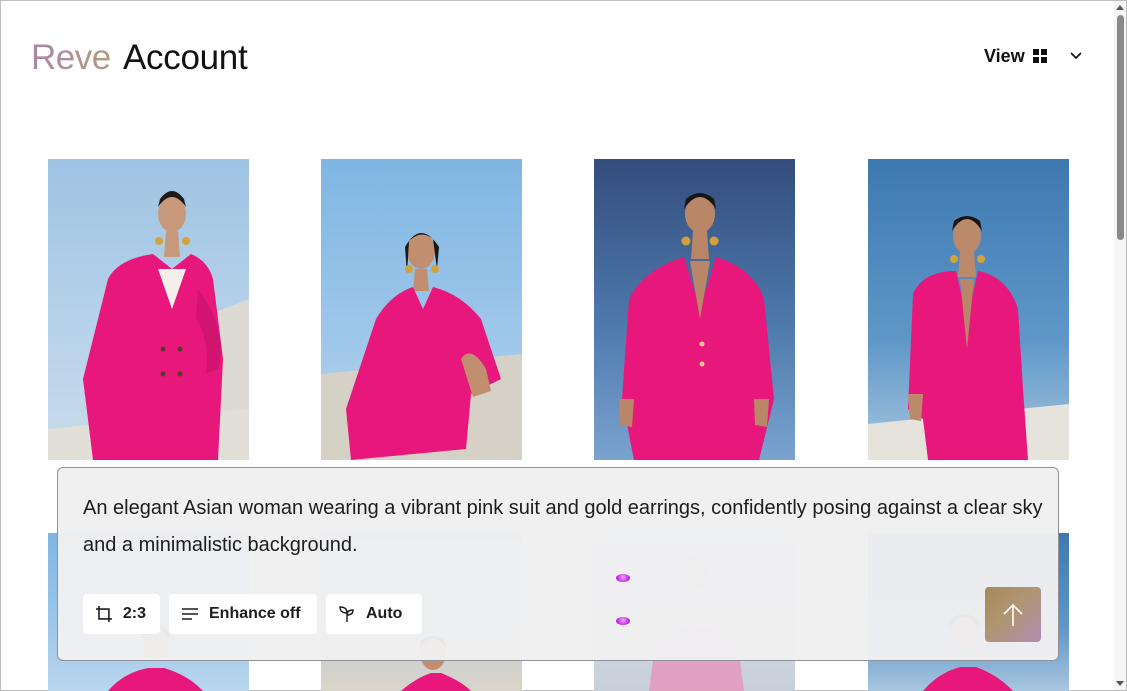 Image resolution: width=1127 pixels, height=691 pixels. Describe the element at coordinates (71, 58) in the screenshot. I see `brand-logo: Reve` at that location.